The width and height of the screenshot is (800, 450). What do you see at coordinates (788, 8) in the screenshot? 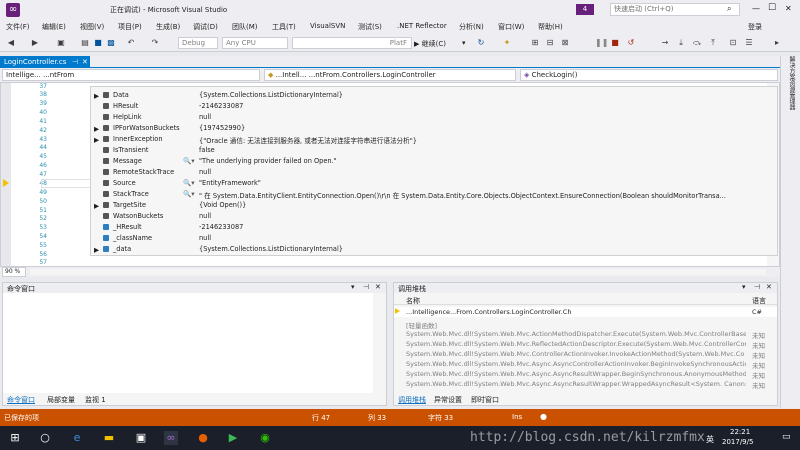
I see `close-button: ✕` at bounding box center [788, 8].